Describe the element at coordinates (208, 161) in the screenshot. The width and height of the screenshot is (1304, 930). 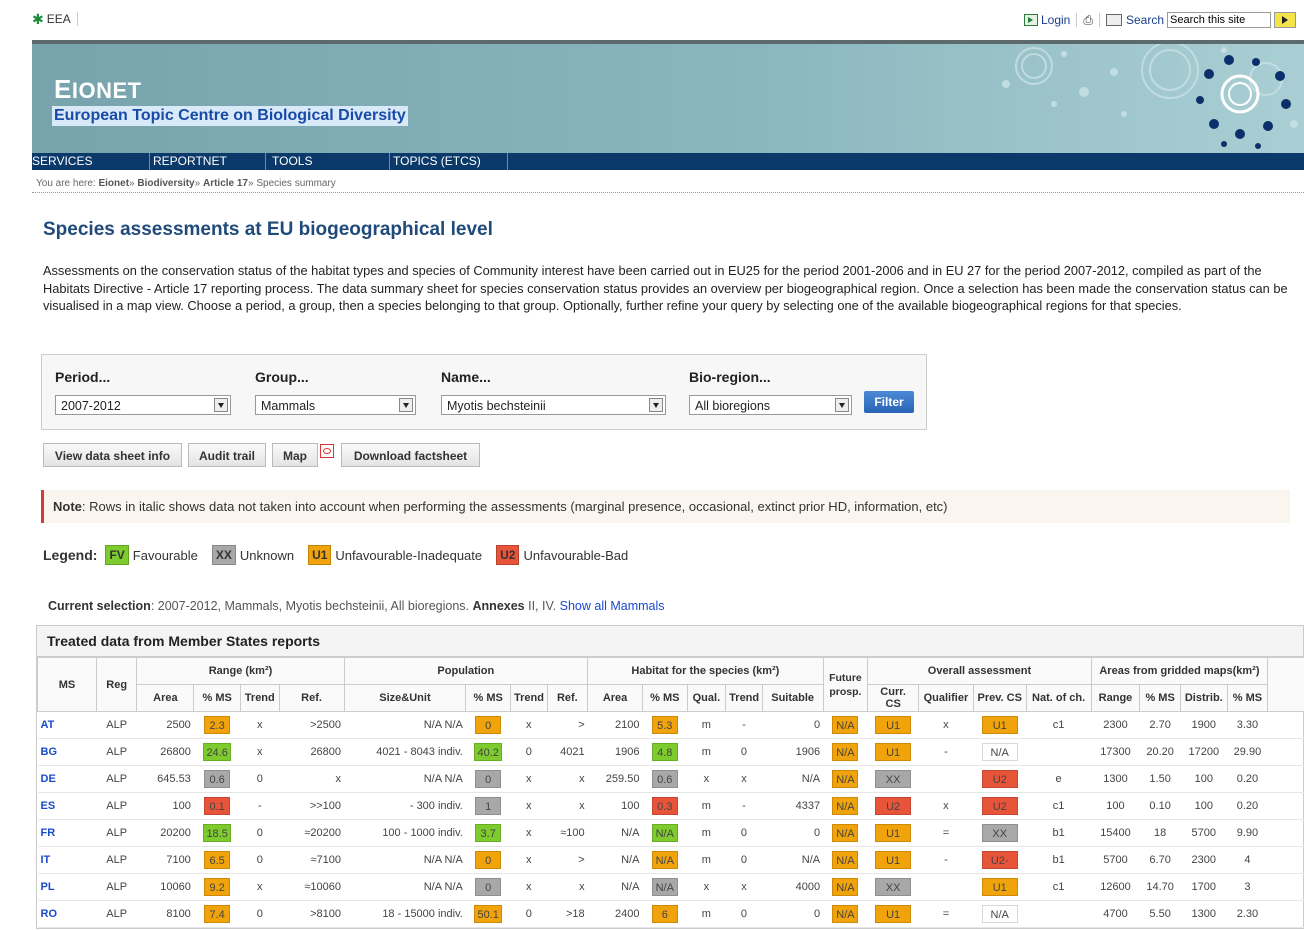
I see `nav-reportnet: REPORTNET` at that location.